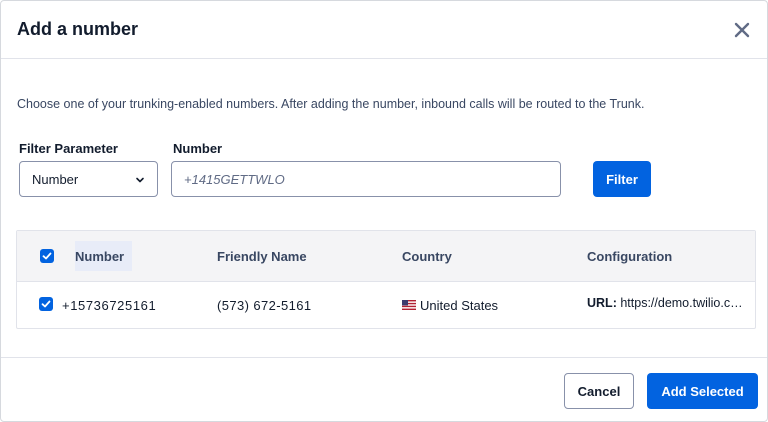 The width and height of the screenshot is (768, 422). I want to click on close-icon, so click(742, 30).